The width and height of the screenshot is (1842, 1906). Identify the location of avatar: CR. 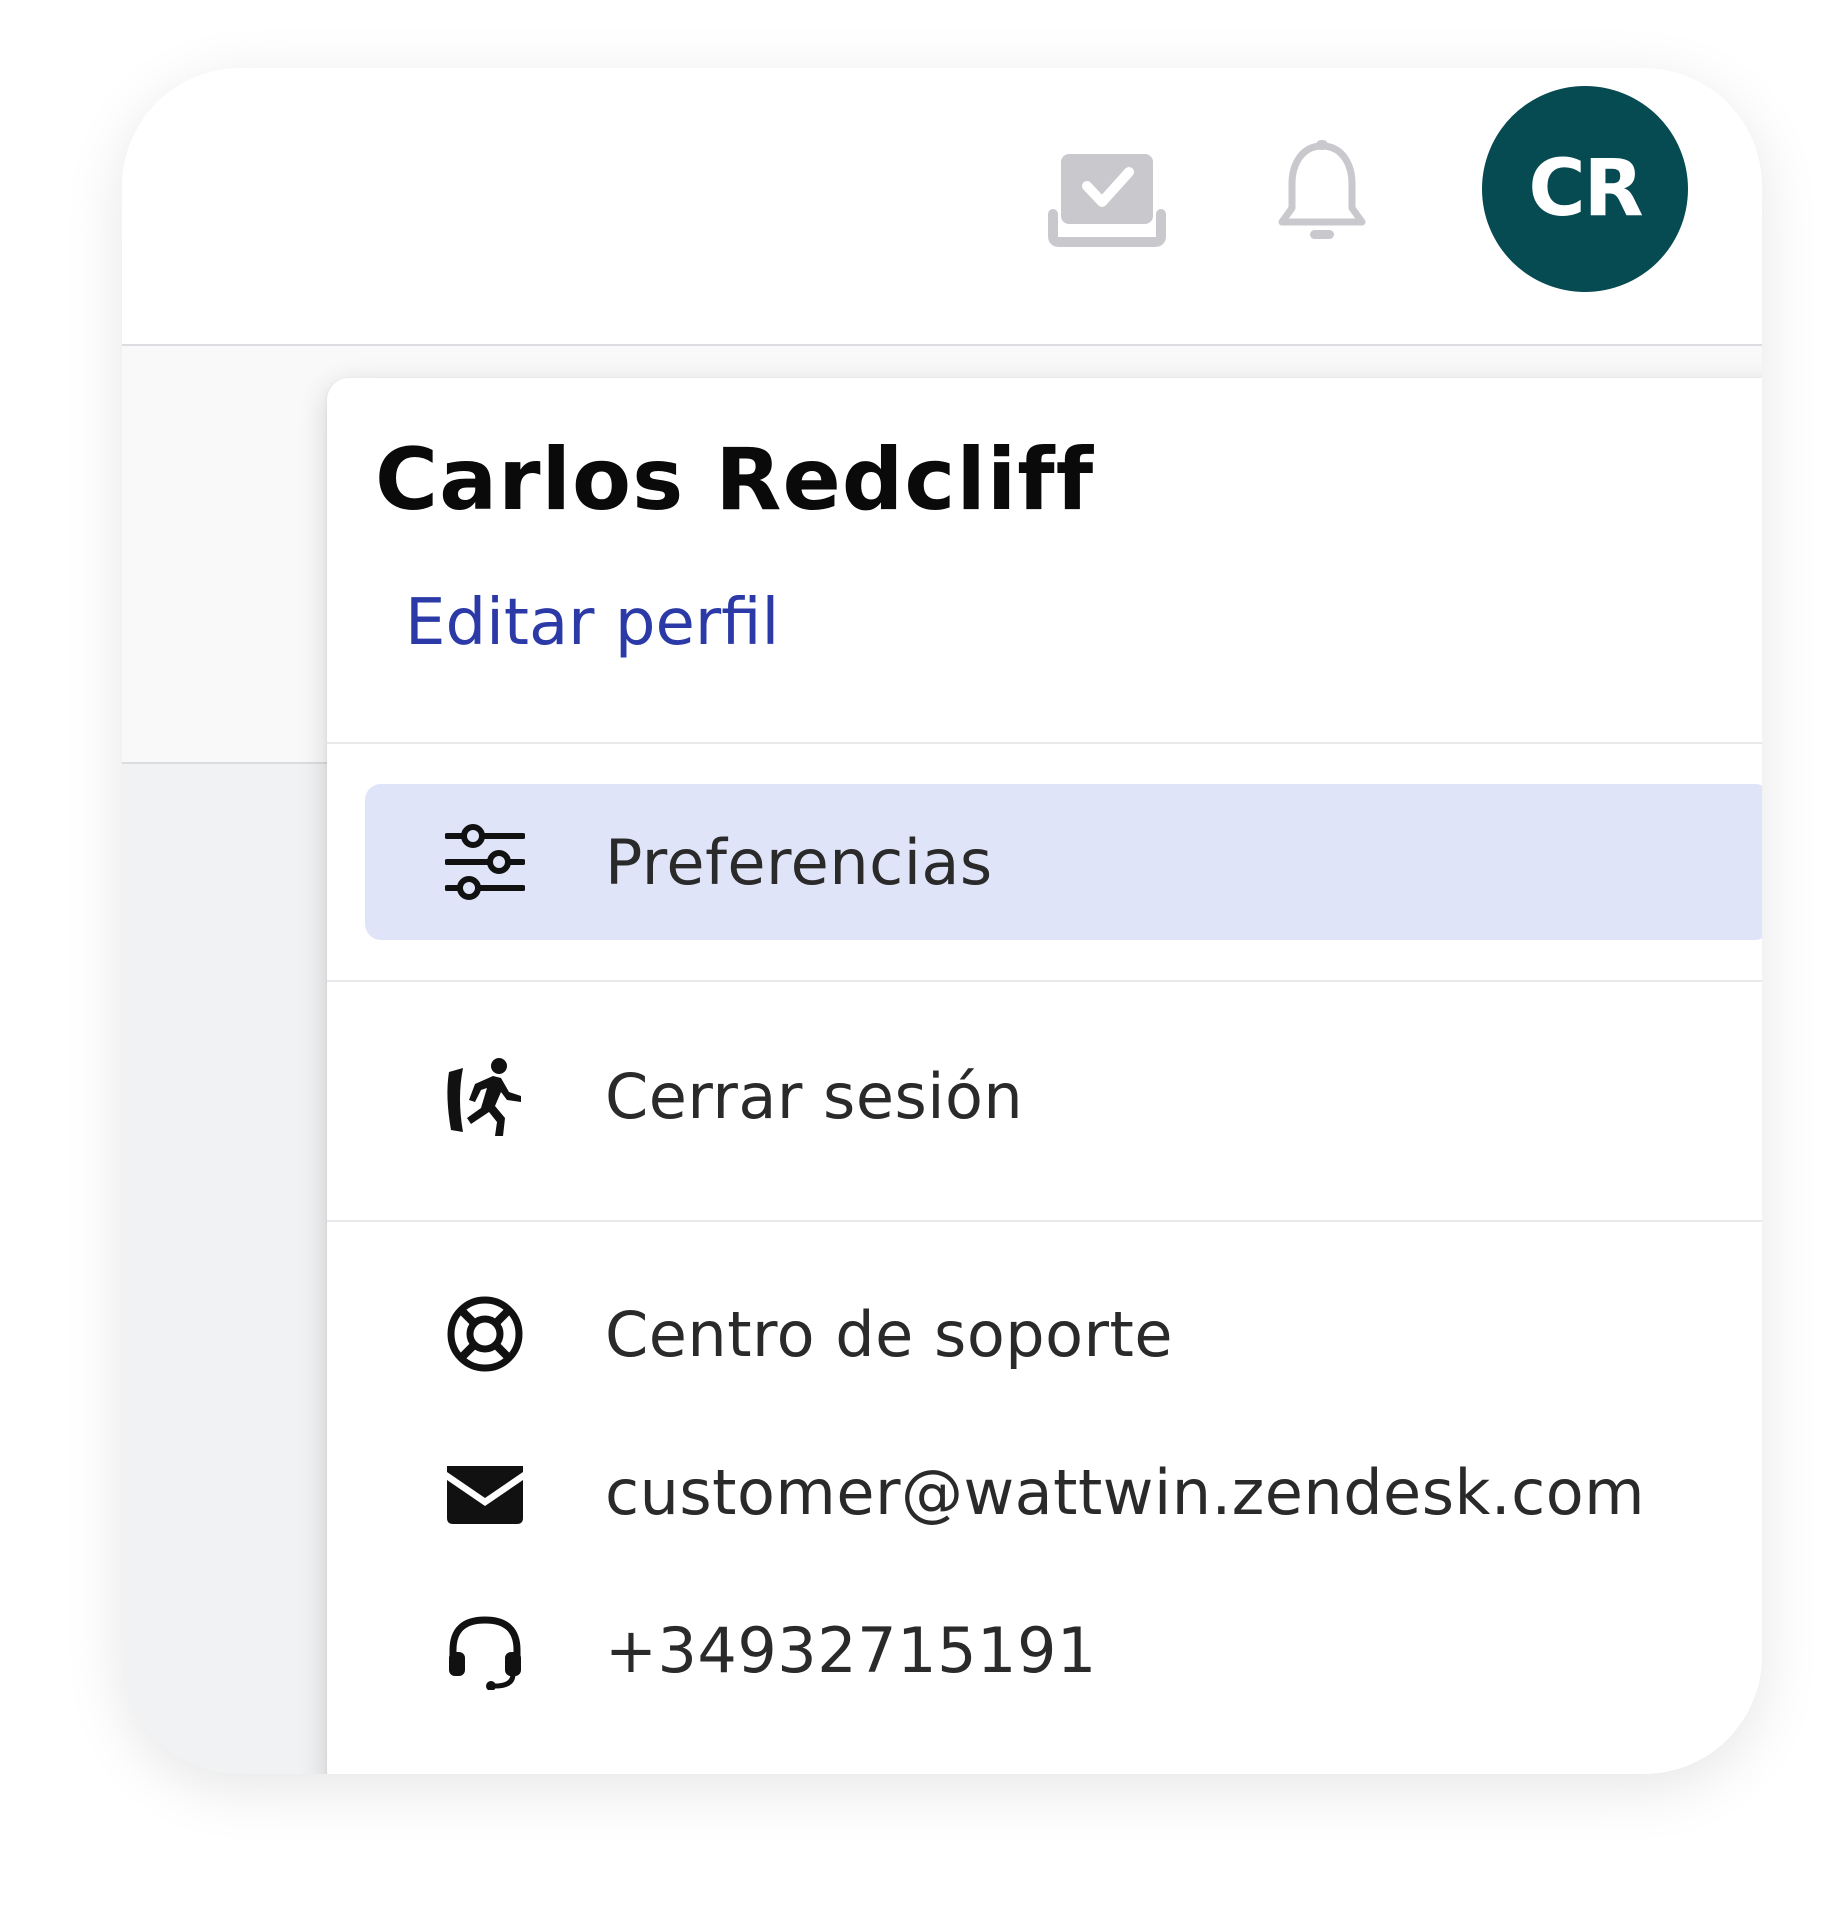
(1585, 189).